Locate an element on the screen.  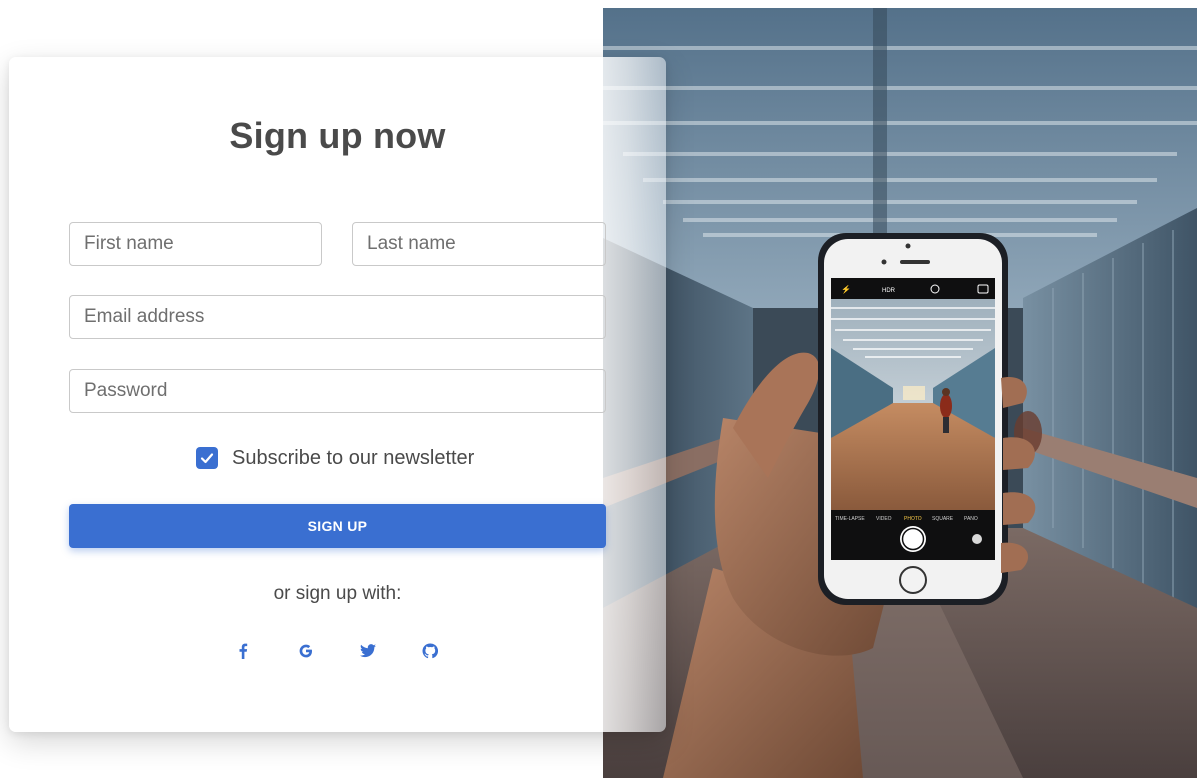
page-title: Sign up now is located at coordinates (337, 135).